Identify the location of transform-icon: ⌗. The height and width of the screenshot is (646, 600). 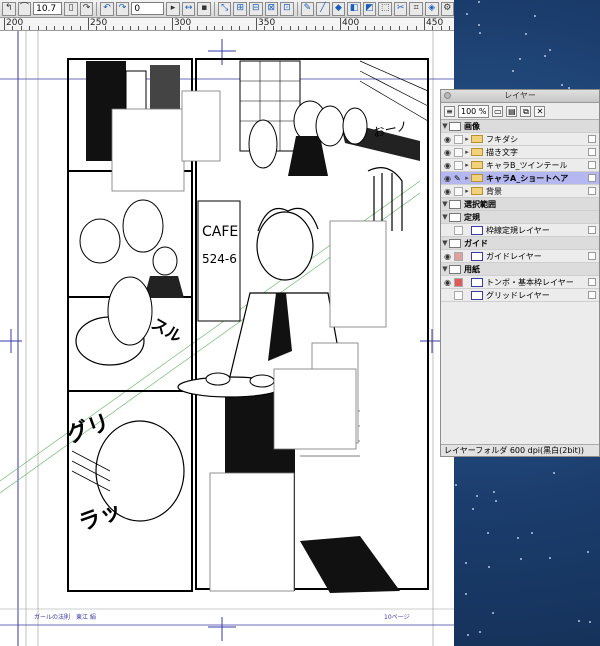
(416, 8).